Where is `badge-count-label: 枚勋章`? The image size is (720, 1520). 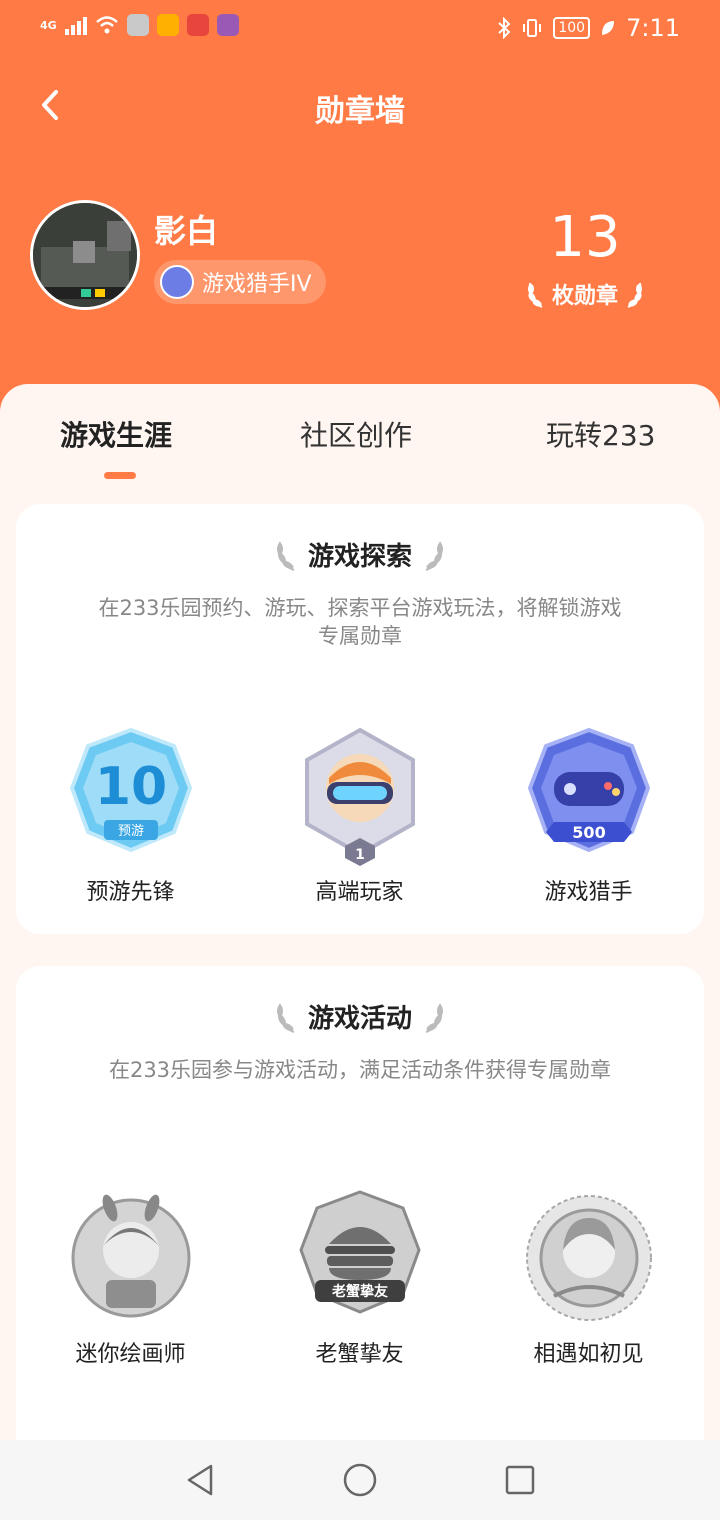
badge-count-label: 枚勋章 is located at coordinates (584, 296).